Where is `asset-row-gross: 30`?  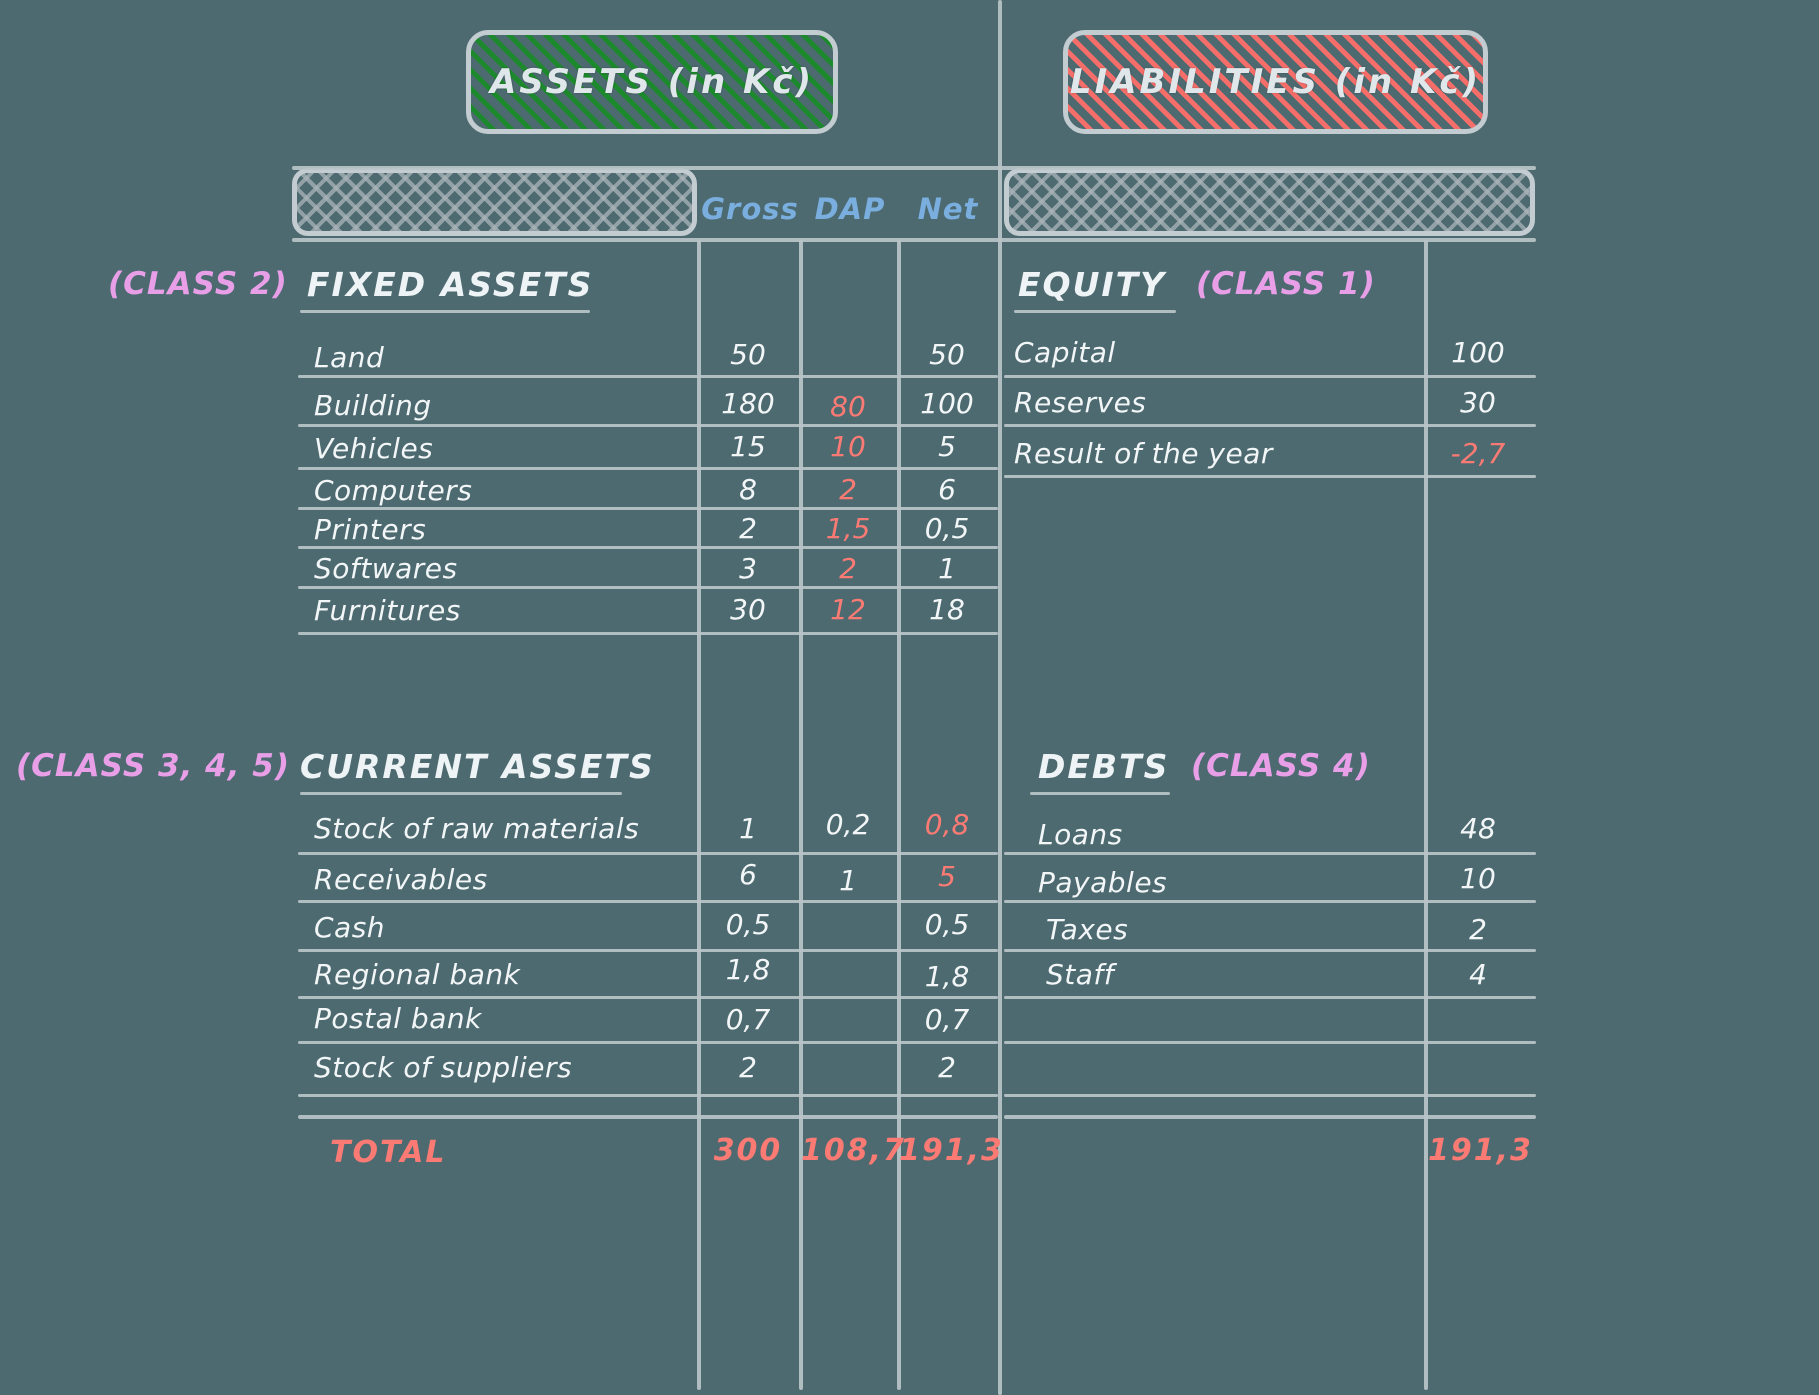
asset-row-gross: 30 is located at coordinates (748, 609).